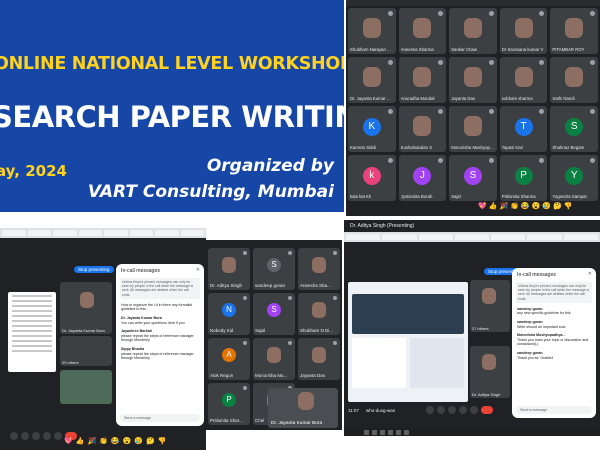  What do you see at coordinates (422, 129) in the screenshot?
I see `participant-tile: Kushalnandan S` at bounding box center [422, 129].